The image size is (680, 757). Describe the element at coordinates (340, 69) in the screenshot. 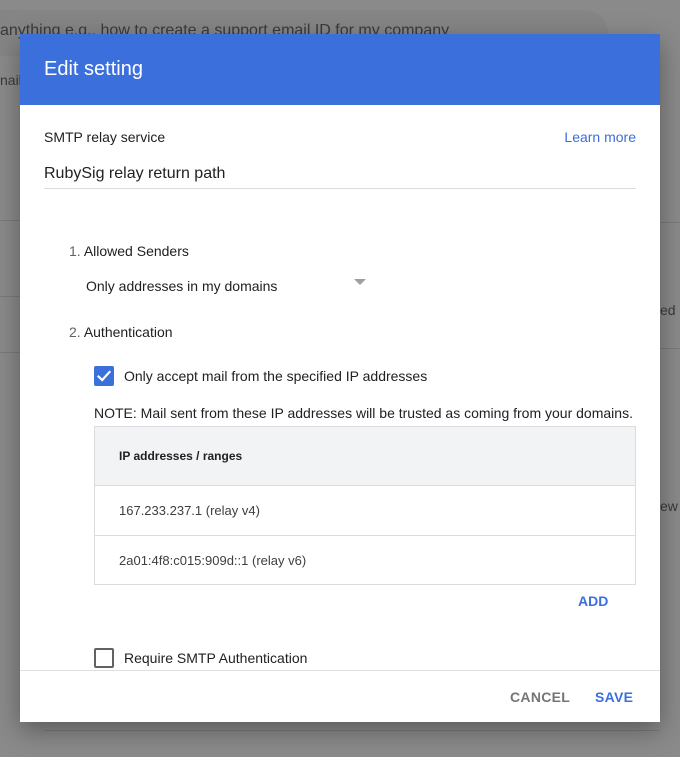

I see `dialog-header: Edit setting` at that location.